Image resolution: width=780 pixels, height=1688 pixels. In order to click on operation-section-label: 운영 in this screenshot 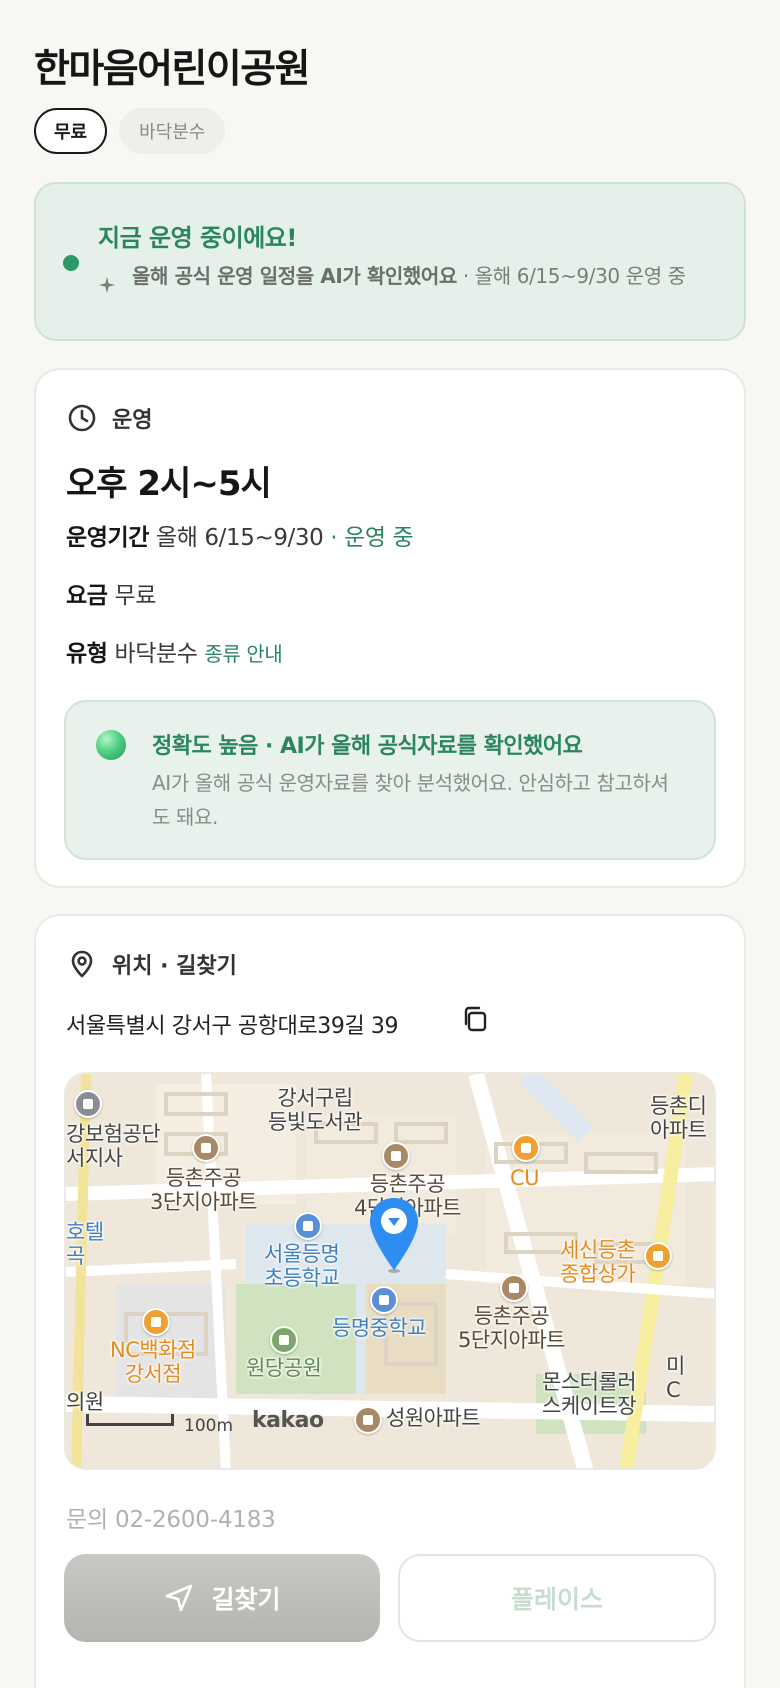, I will do `click(132, 420)`.